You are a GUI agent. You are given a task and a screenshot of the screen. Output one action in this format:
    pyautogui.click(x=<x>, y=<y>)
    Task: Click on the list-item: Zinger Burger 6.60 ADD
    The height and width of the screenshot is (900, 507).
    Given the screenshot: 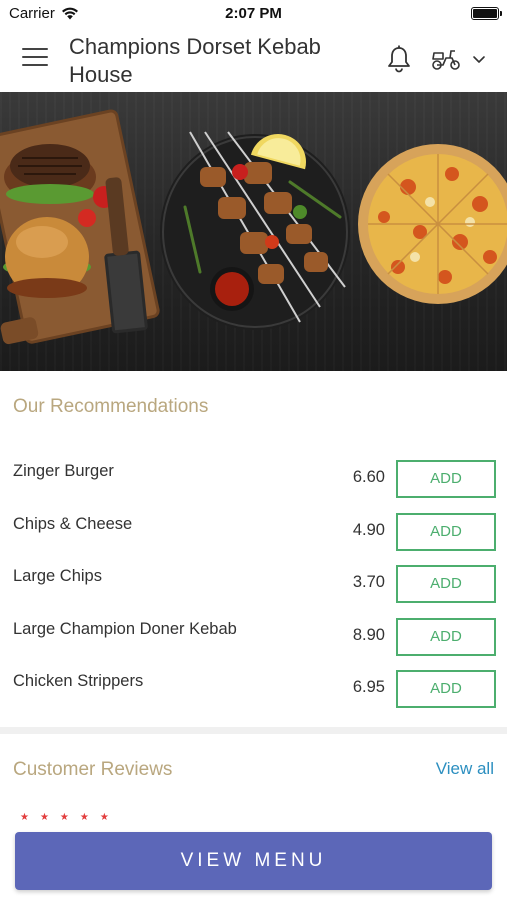 What is the action you would take?
    pyautogui.click(x=253, y=474)
    